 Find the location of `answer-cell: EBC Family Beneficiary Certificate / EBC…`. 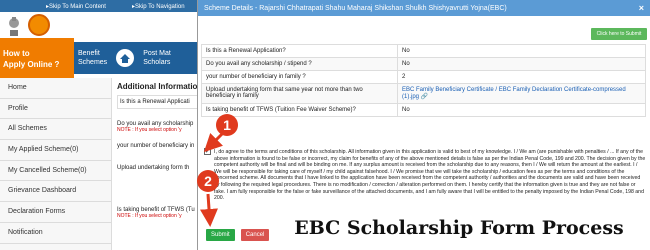

answer-cell: EBC Family Beneficiary Certificate / EBC… is located at coordinates (521, 93).